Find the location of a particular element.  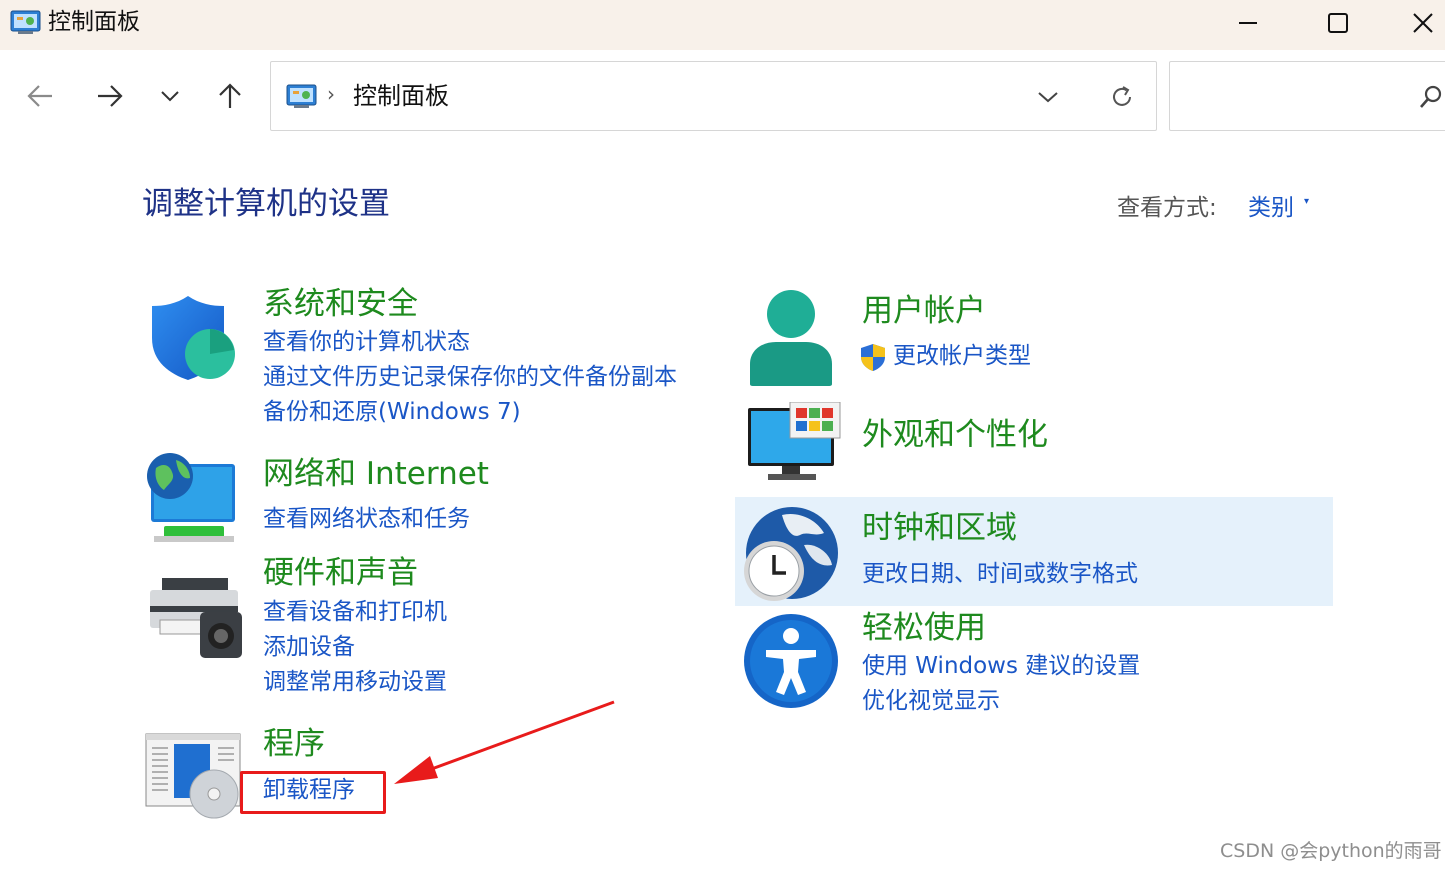

search-input is located at coordinates (1292, 96).